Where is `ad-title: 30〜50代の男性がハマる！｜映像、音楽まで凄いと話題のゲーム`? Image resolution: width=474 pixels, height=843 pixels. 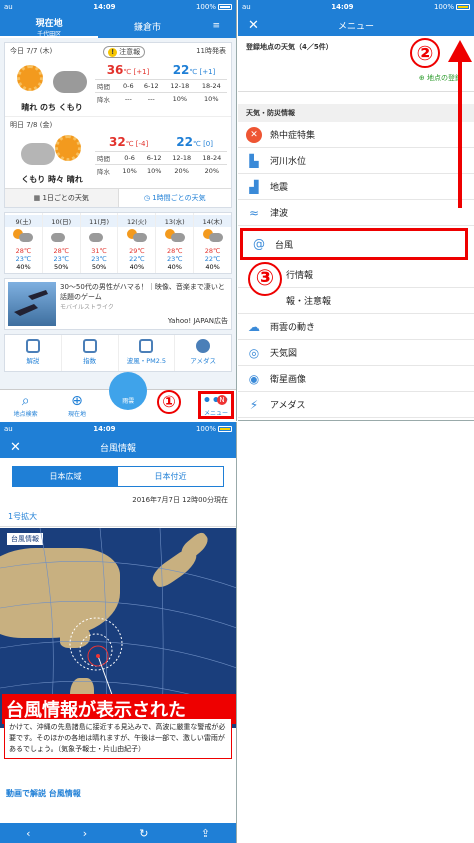 ad-title: 30〜50代の男性がハマる！｜映像、音楽まで凄いと話題のゲーム is located at coordinates (142, 292).